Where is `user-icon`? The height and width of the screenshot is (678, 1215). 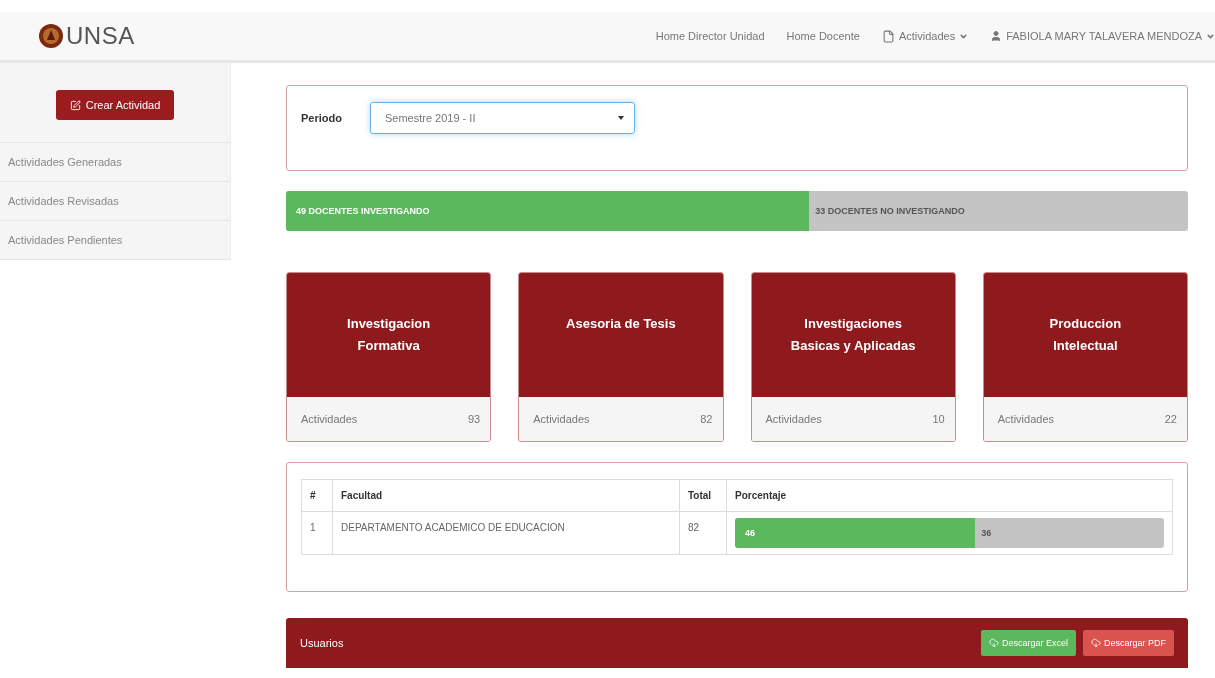
user-icon is located at coordinates (996, 36).